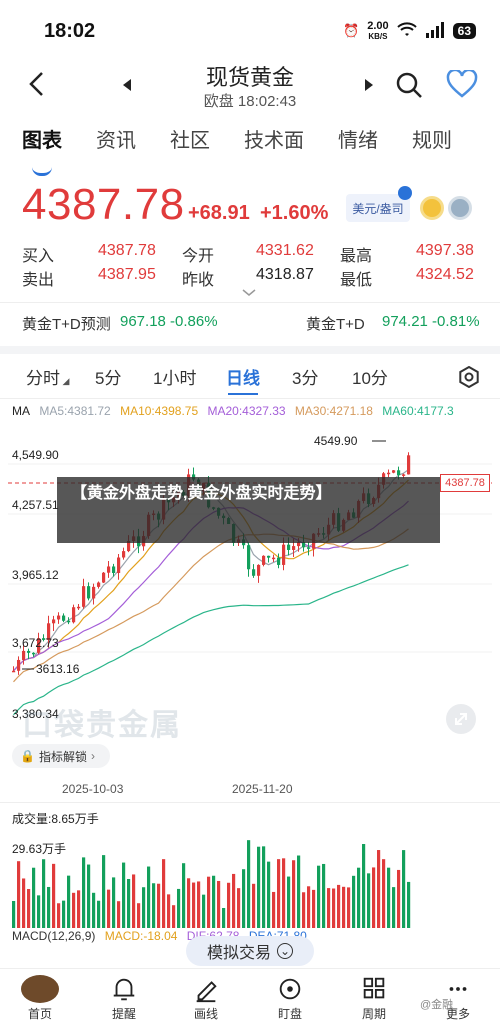  What do you see at coordinates (249, 77) in the screenshot?
I see `page-title: 现货黄金` at bounding box center [249, 77].